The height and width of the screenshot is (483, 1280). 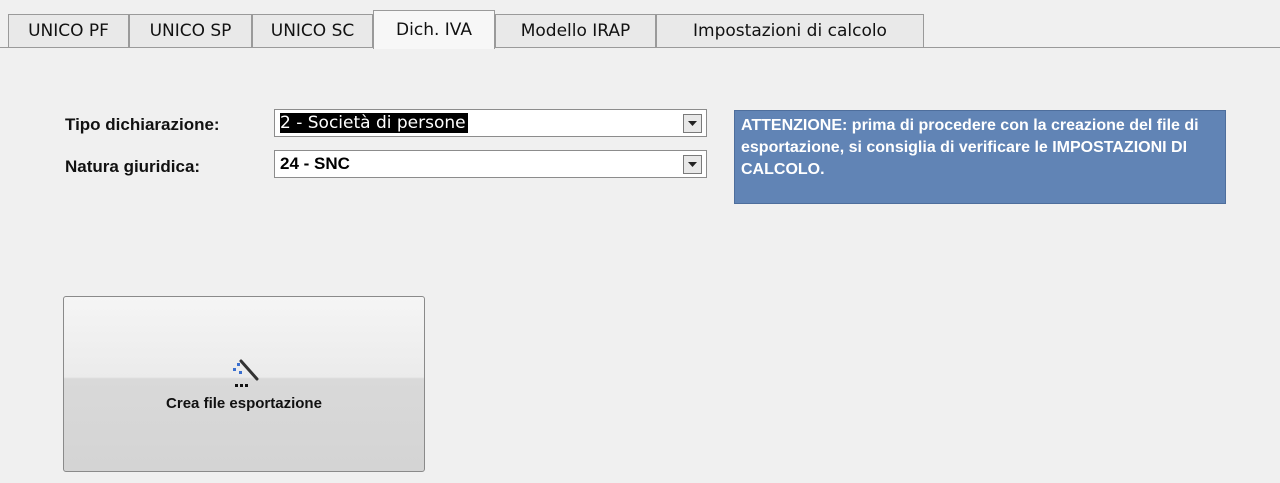 I want to click on tipo-dichiarazione-label: Tipo dichiarazione:, so click(x=142, y=124).